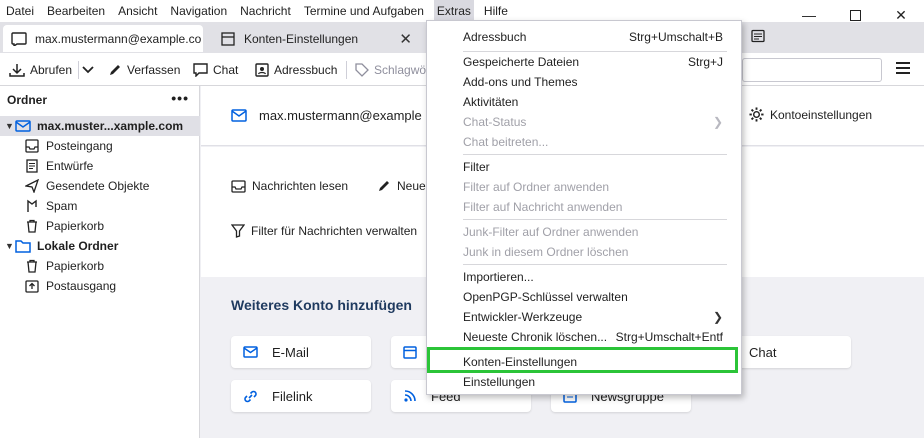 The width and height of the screenshot is (924, 438). Describe the element at coordinates (903, 69) in the screenshot. I see `hamburger-menu-icon` at that location.